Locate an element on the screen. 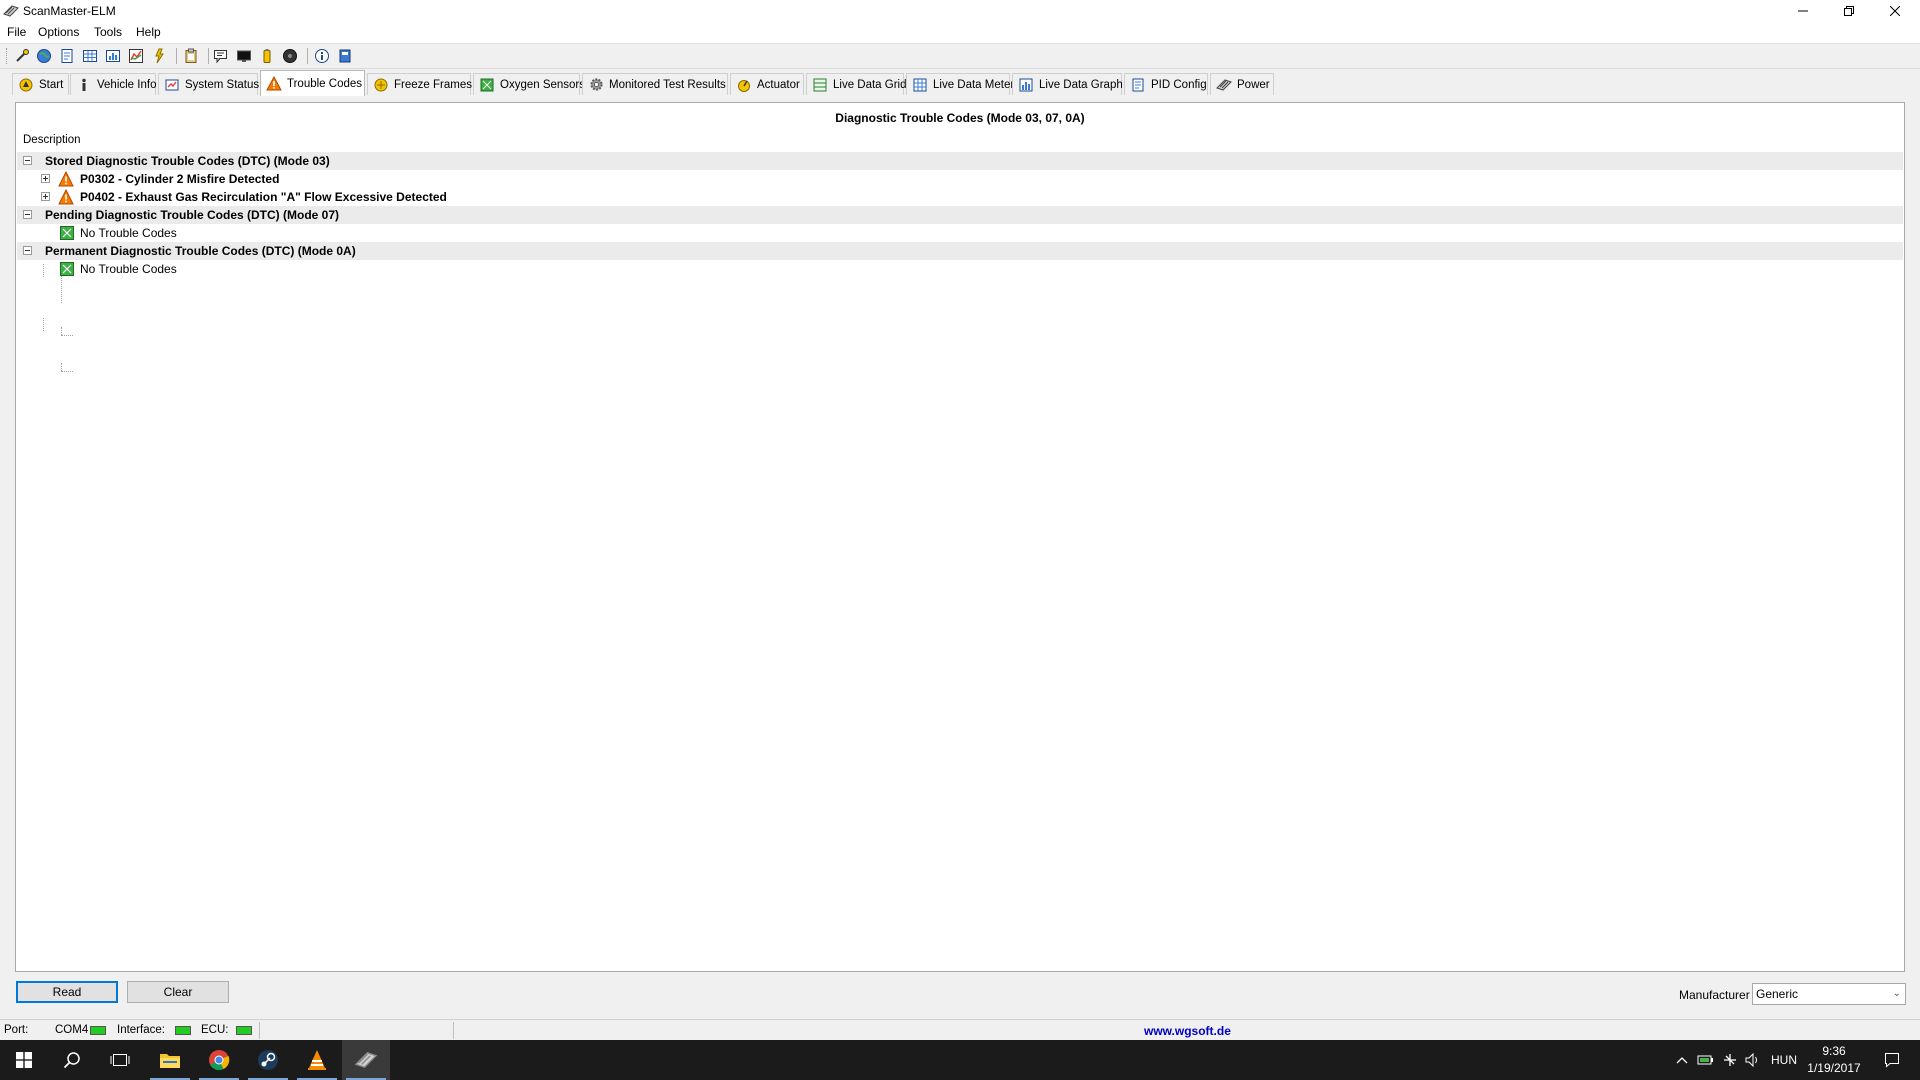 This screenshot has height=1080, width=1920. battery-icon is located at coordinates (267, 56).